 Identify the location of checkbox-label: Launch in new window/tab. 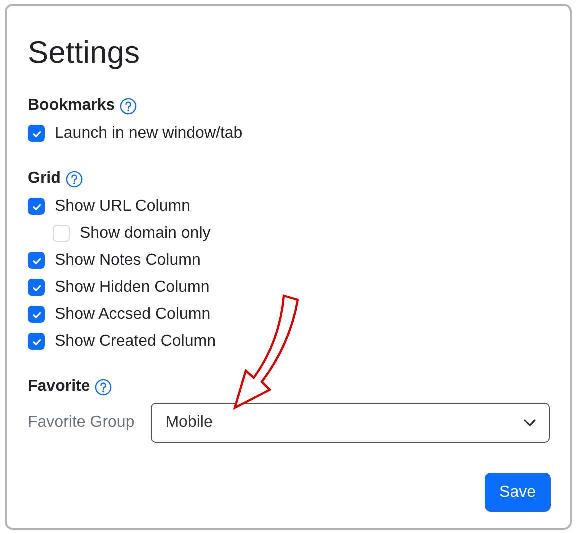
(149, 133).